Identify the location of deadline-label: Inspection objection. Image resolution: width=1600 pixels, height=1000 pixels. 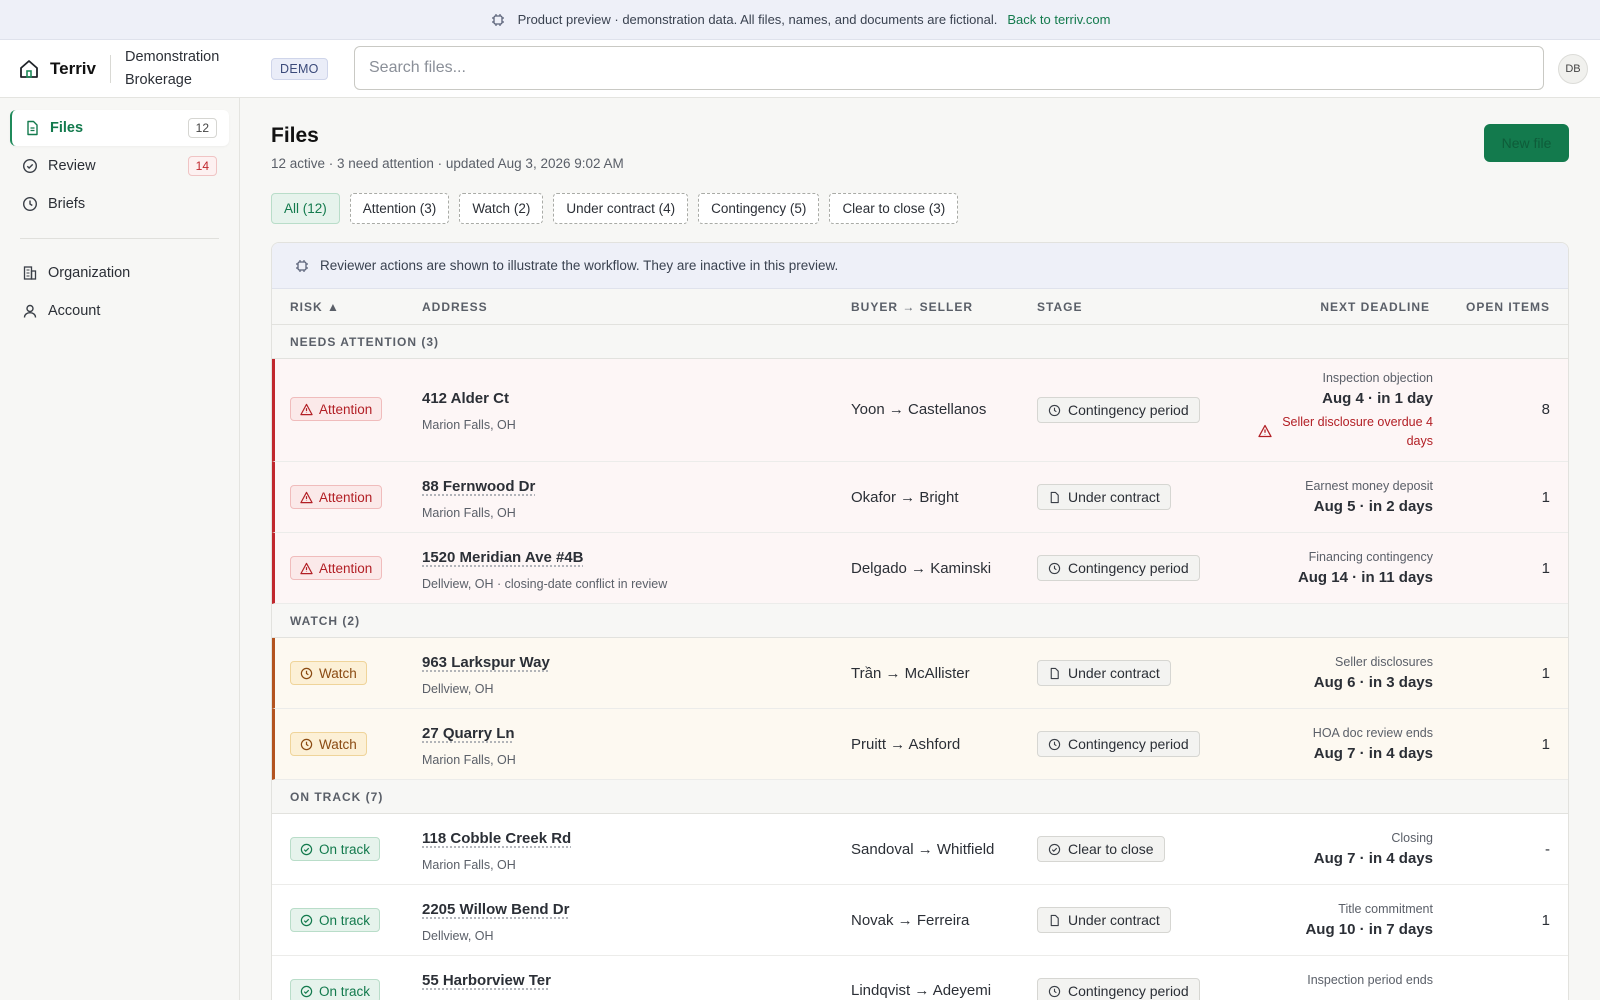
(1378, 378).